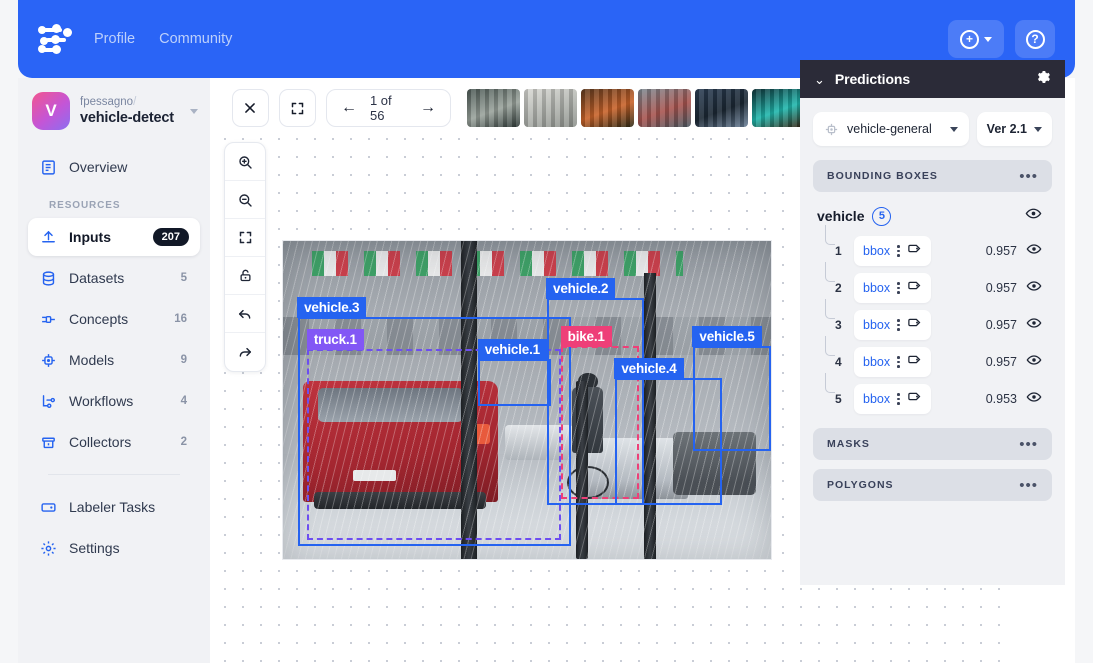  I want to click on pager-text: 1 of 56, so click(380, 108).